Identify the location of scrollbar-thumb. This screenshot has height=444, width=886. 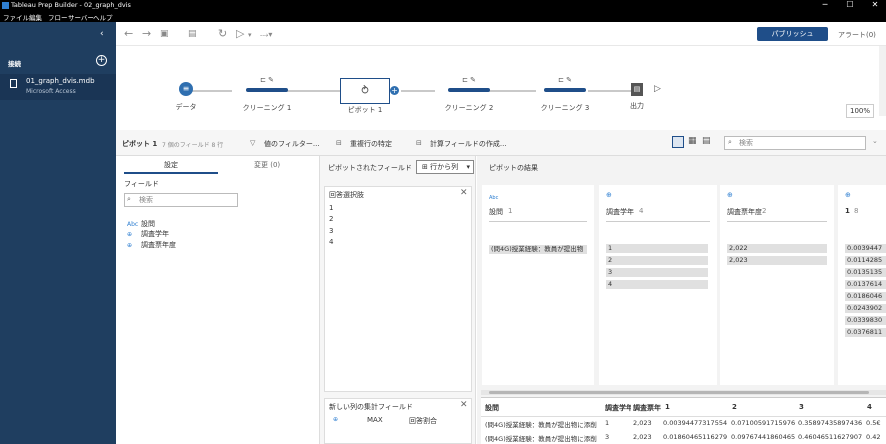
(679, 392).